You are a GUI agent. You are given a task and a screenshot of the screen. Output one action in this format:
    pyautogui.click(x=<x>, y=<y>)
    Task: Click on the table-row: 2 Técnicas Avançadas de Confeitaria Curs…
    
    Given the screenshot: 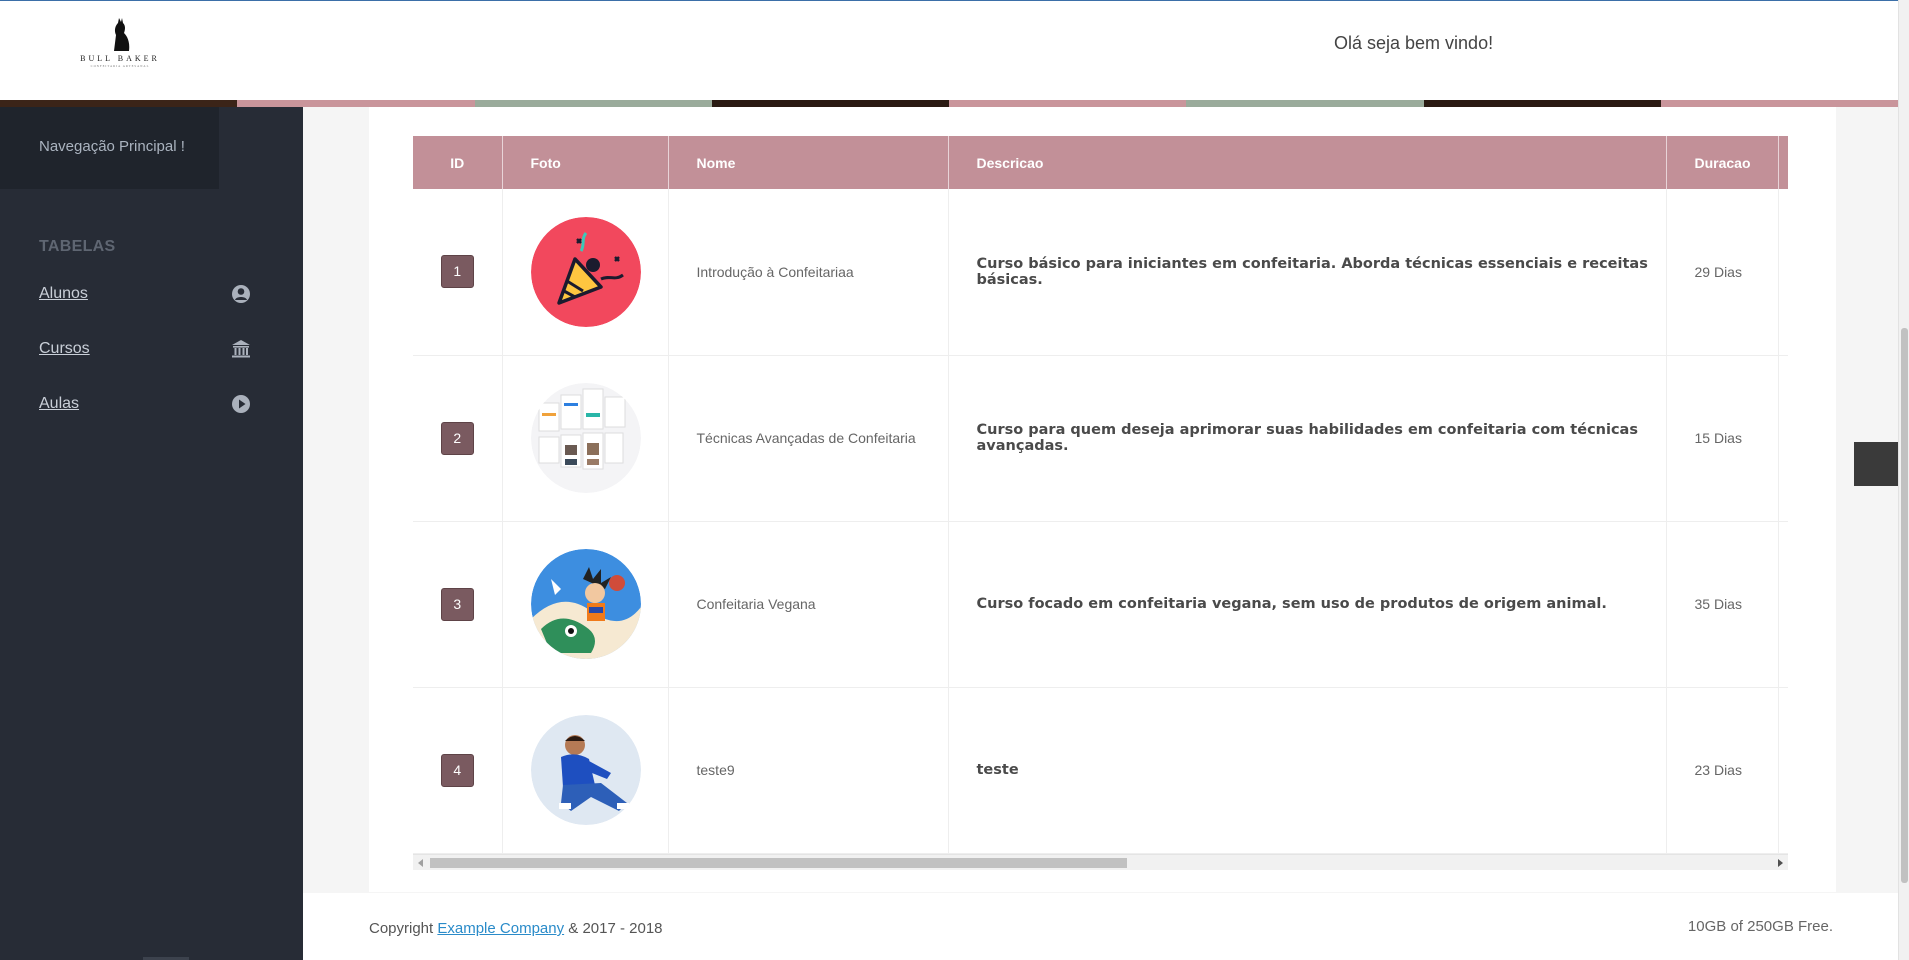 What is the action you would take?
    pyautogui.click(x=1100, y=438)
    